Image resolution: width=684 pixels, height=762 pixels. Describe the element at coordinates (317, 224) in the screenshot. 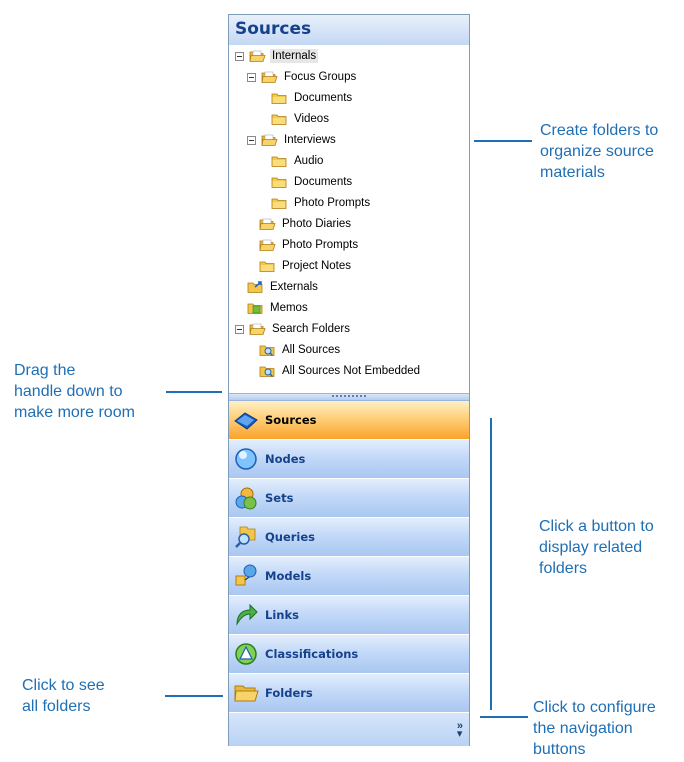

I see `tree-item-label: Photo Diaries` at that location.